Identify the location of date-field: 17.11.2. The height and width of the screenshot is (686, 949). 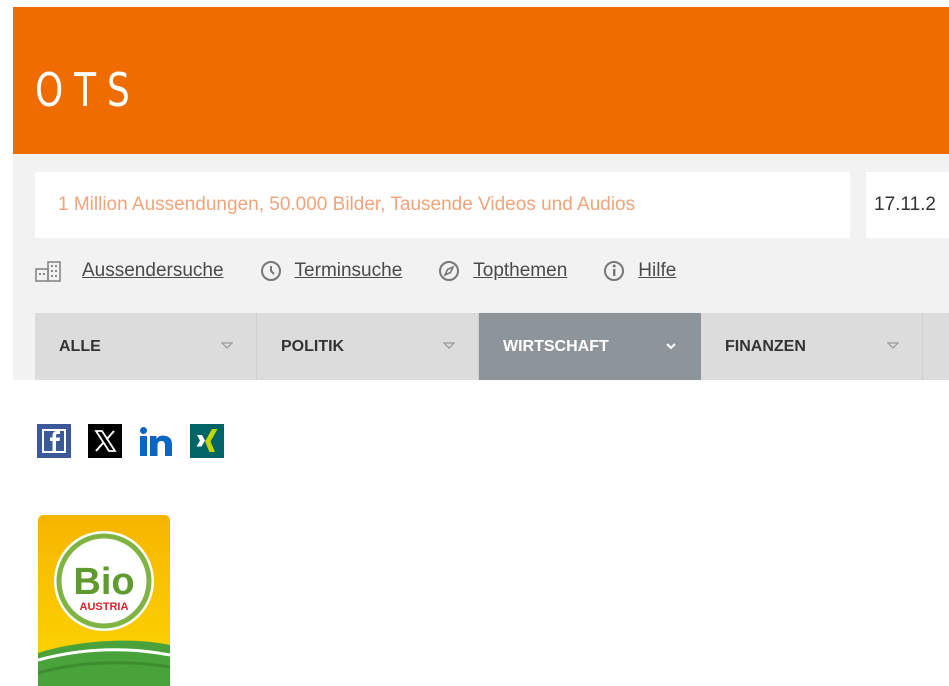
(907, 205).